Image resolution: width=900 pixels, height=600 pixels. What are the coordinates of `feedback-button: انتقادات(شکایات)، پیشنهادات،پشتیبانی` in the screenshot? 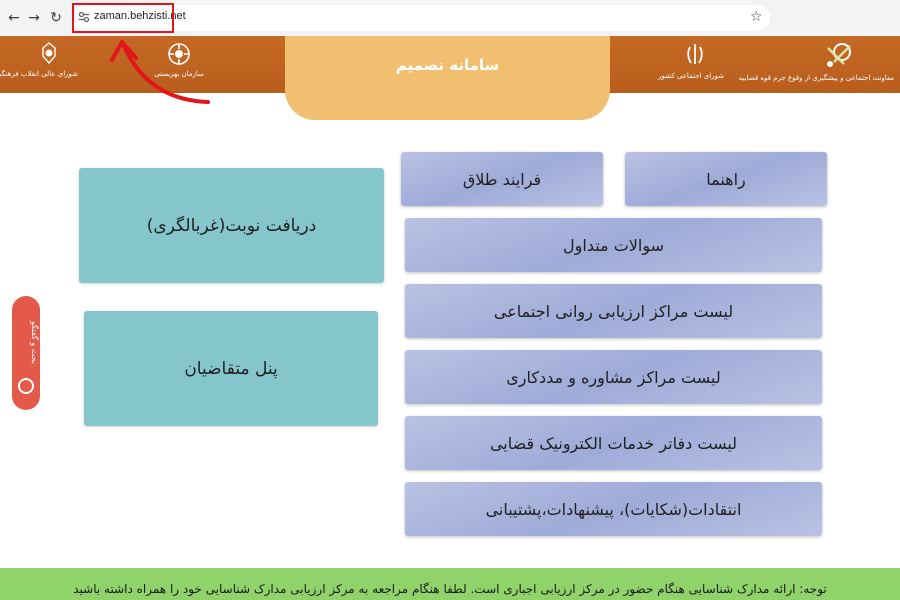 It's located at (613, 509).